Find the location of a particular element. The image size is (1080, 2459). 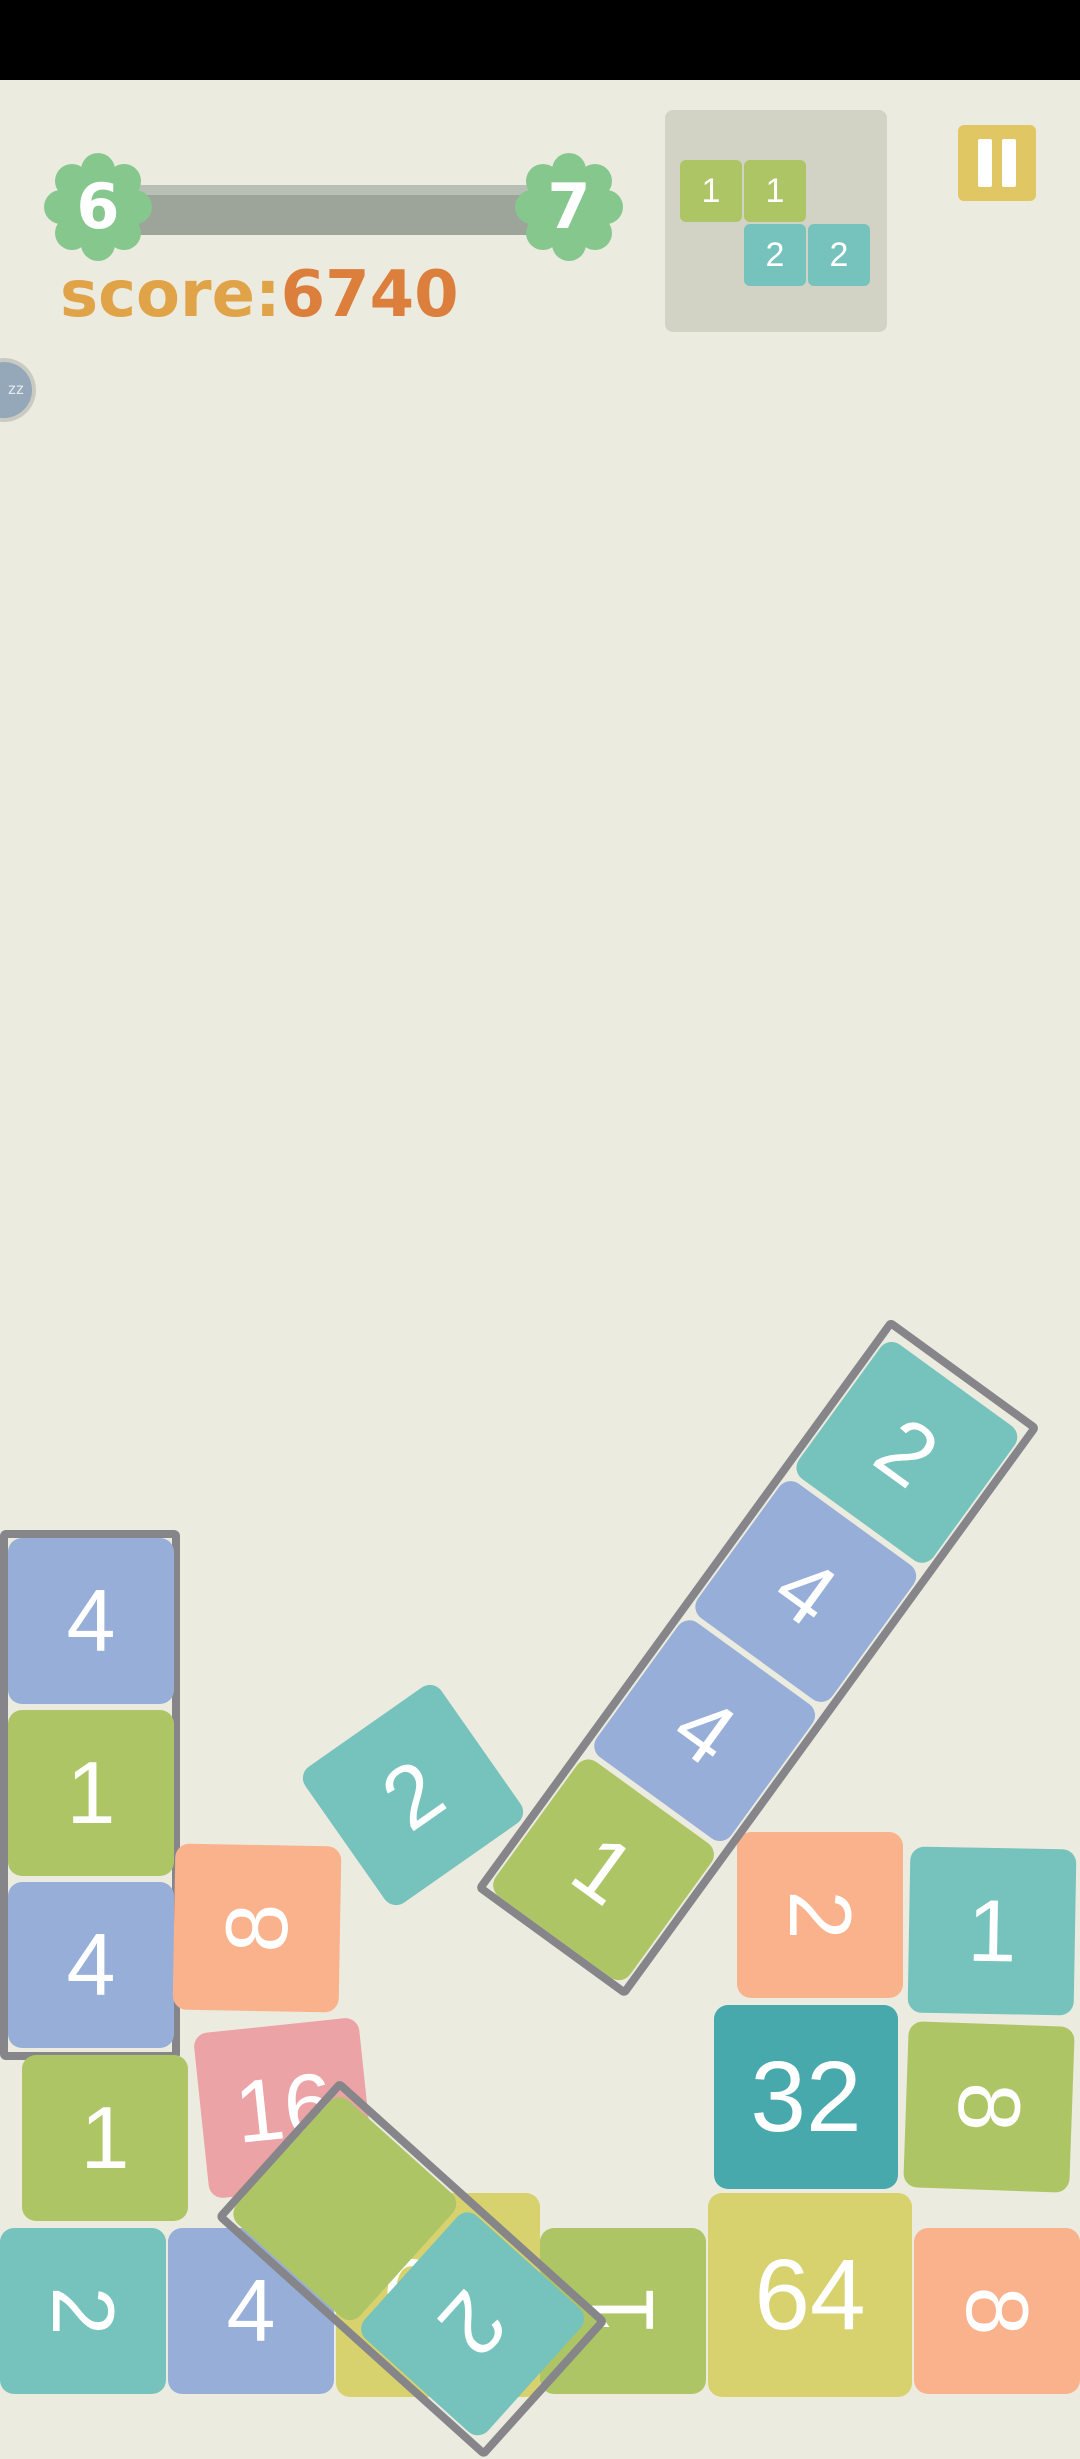

pause-icon is located at coordinates (985, 163).